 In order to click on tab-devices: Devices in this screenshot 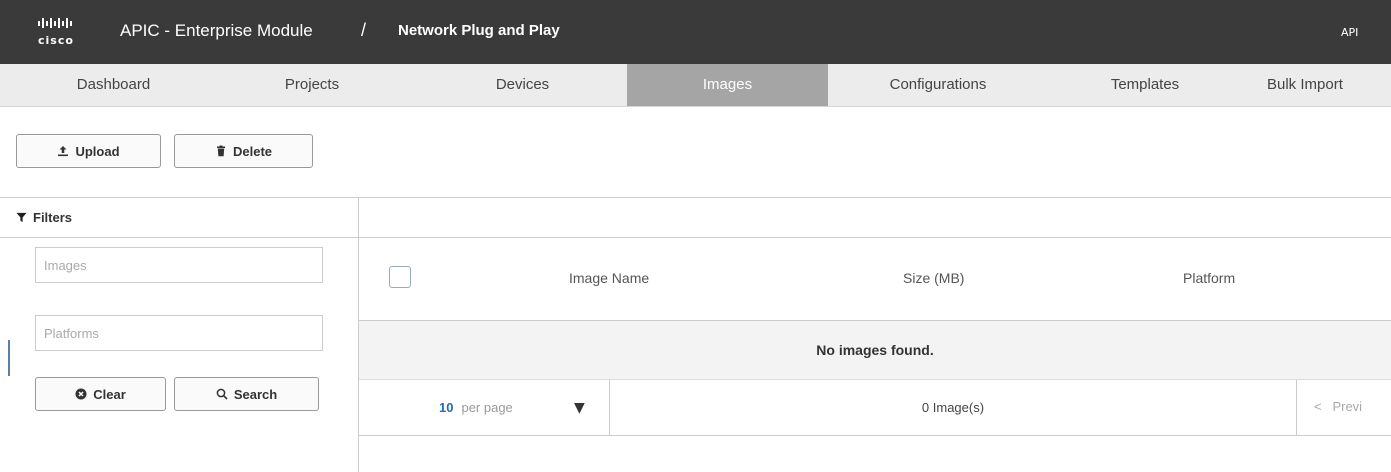, I will do `click(522, 85)`.